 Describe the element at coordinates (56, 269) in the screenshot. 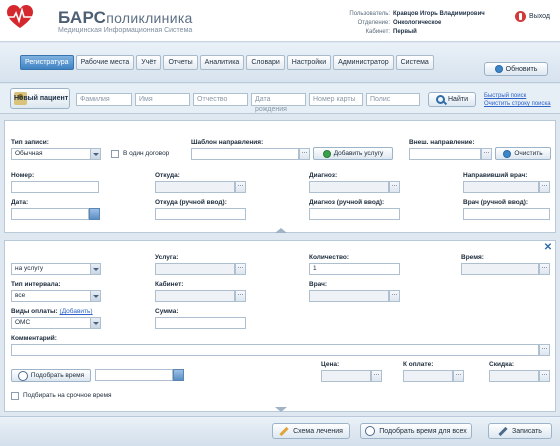

I see `service-type-select: на услугу` at that location.